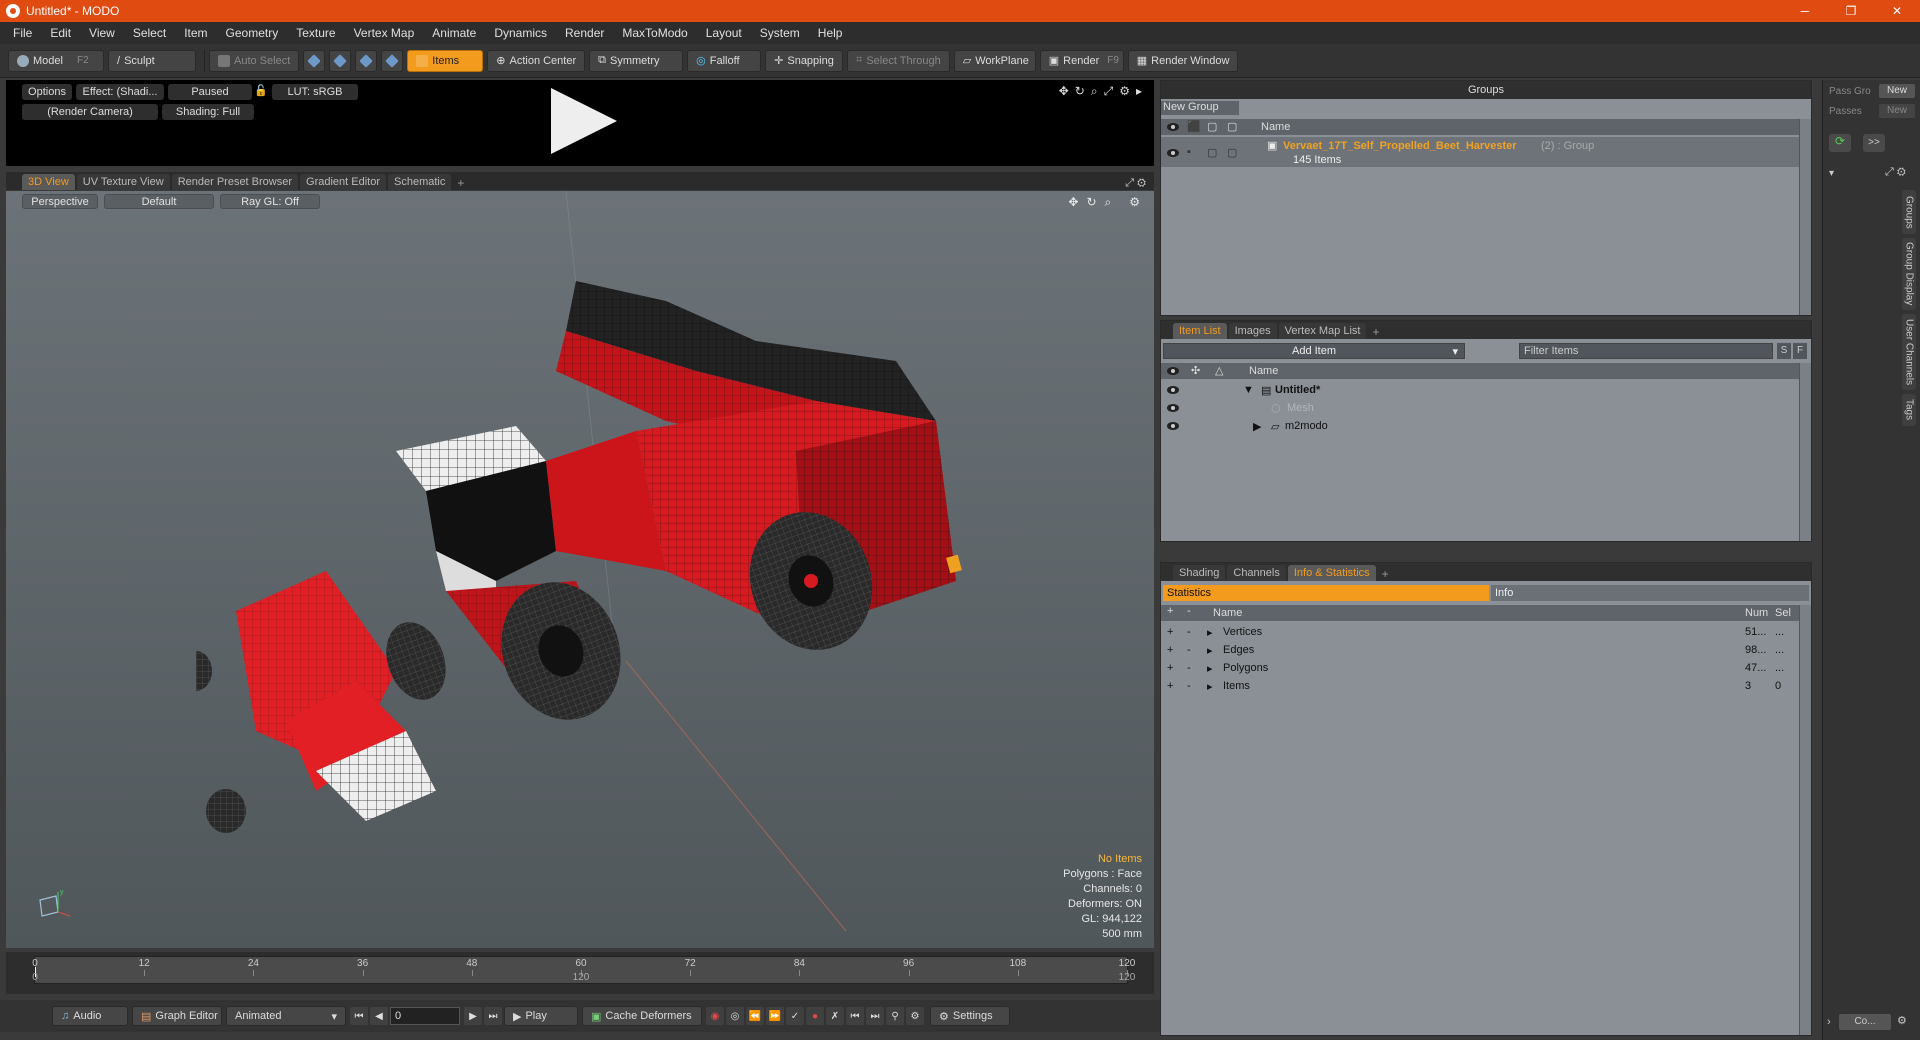 This screenshot has height=1040, width=1920. Describe the element at coordinates (252, 33) in the screenshot. I see `menu-geometry: Geometry` at that location.